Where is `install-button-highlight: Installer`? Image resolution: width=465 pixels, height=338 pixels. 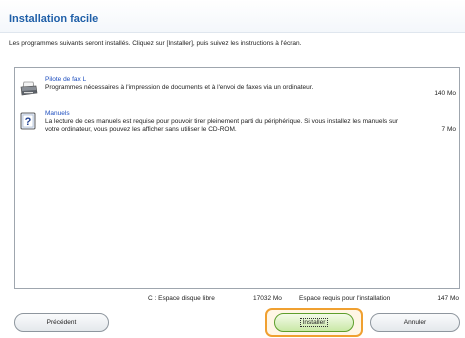 install-button-highlight: Installer is located at coordinates (314, 322).